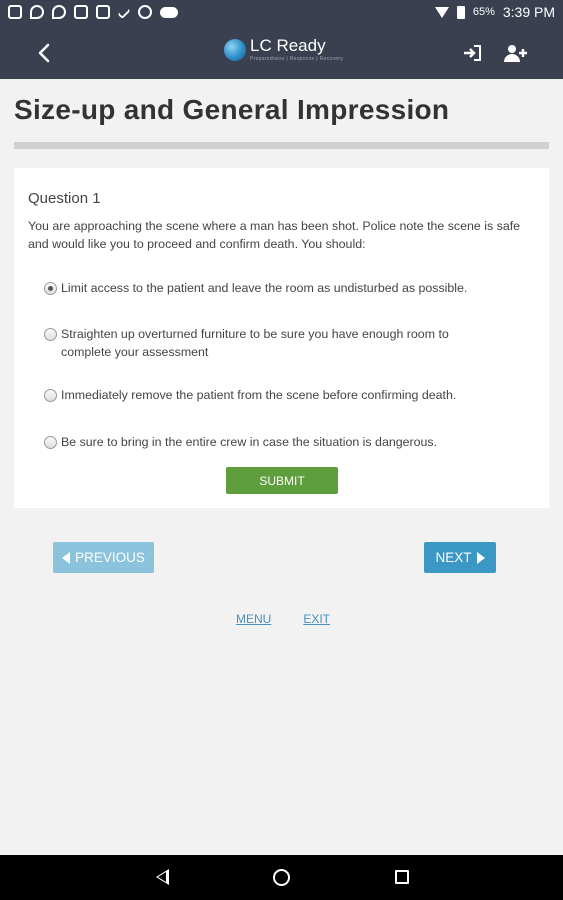 This screenshot has height=900, width=563. Describe the element at coordinates (103, 12) in the screenshot. I see `gallery-icon` at that location.